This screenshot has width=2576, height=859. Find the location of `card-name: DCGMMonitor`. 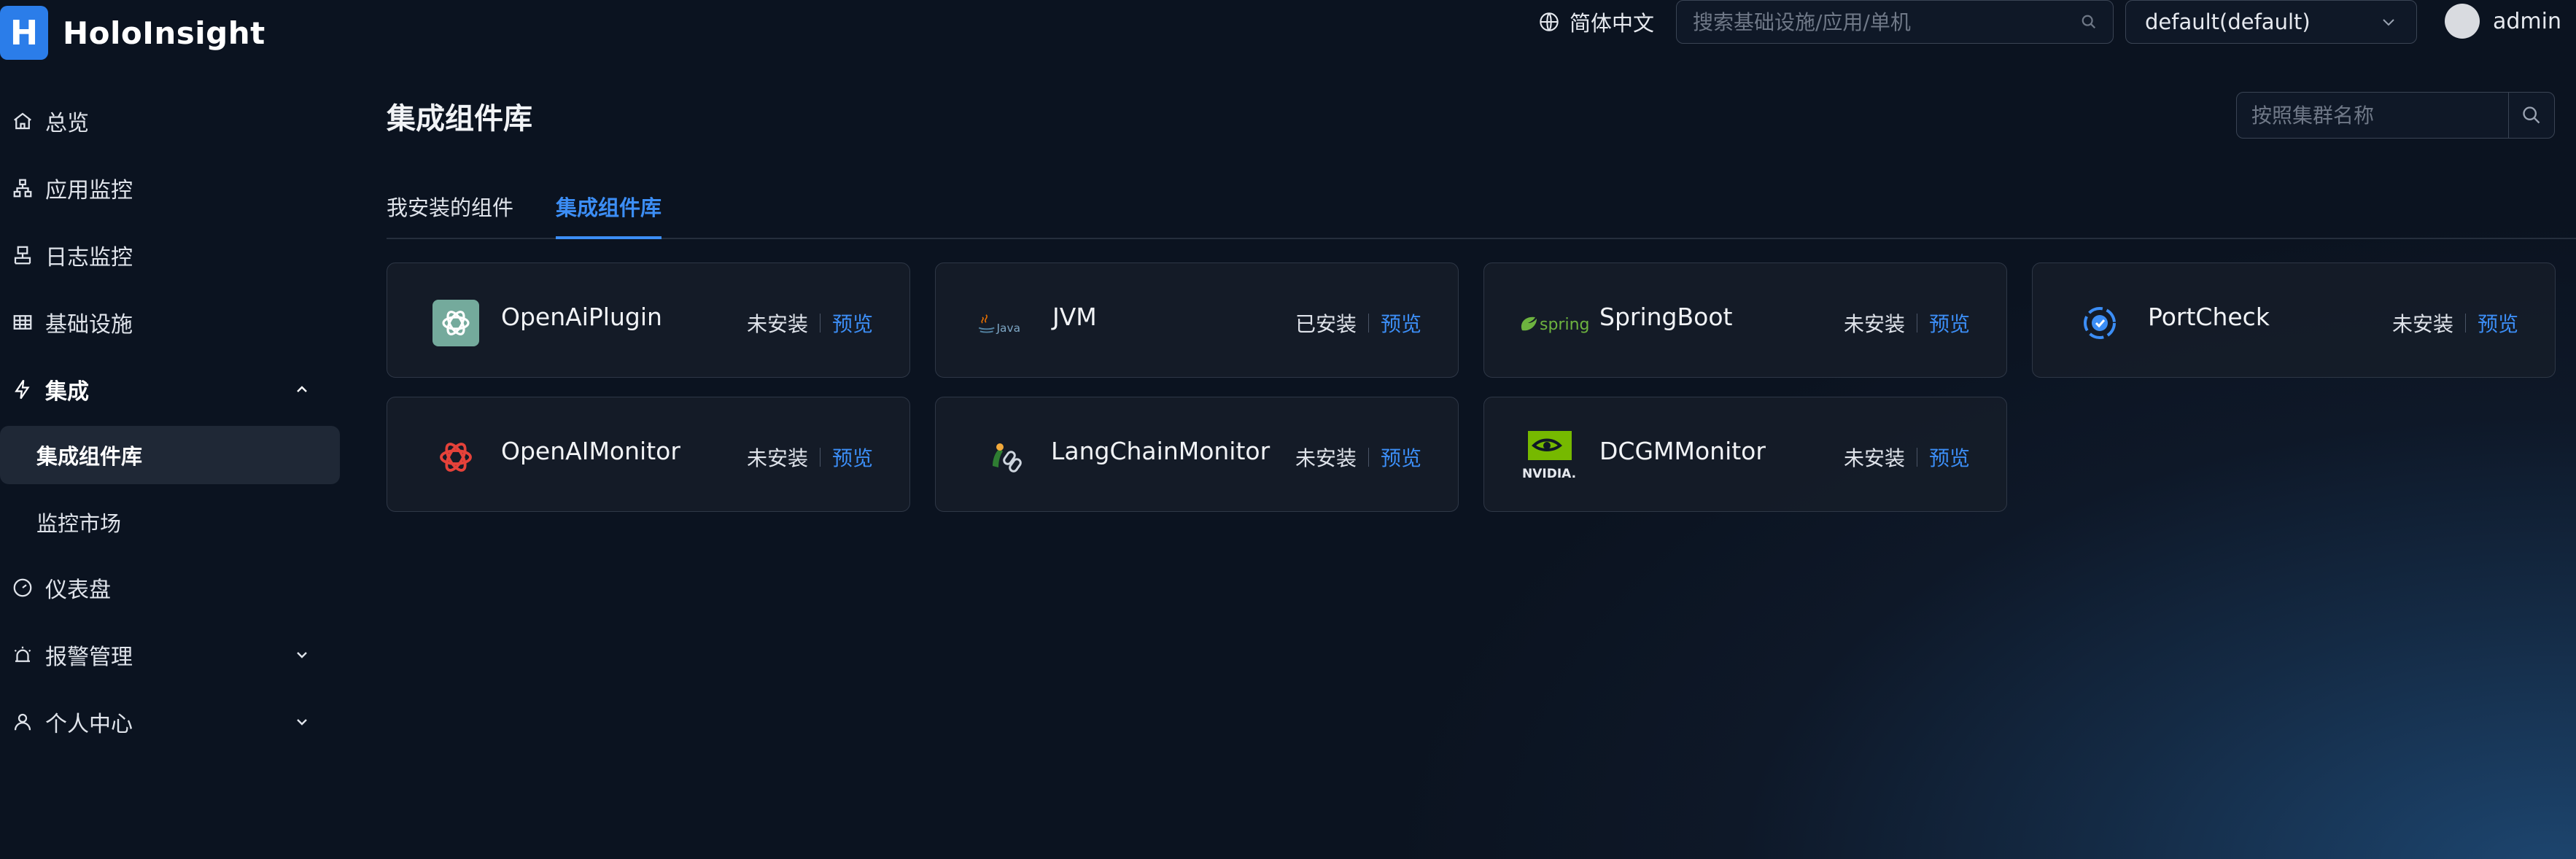

card-name: DCGMMonitor is located at coordinates (1683, 451).